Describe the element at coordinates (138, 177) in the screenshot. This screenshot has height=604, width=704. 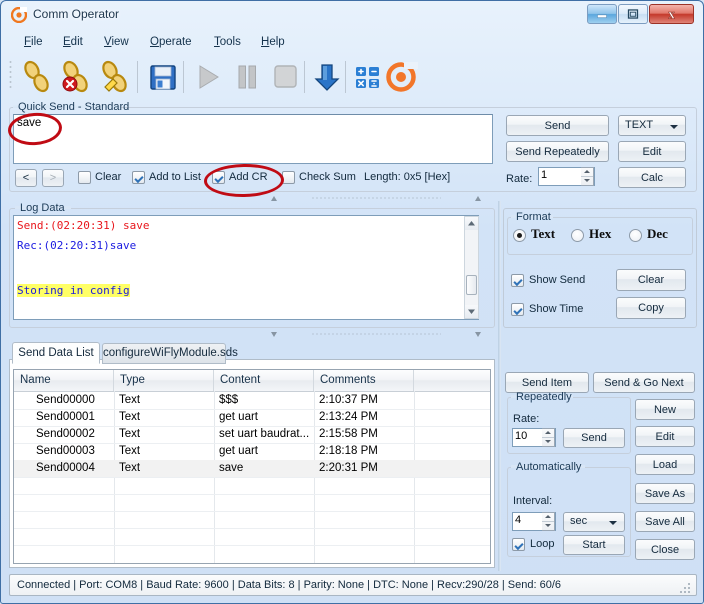
I see `add-to-list-checkbox` at that location.